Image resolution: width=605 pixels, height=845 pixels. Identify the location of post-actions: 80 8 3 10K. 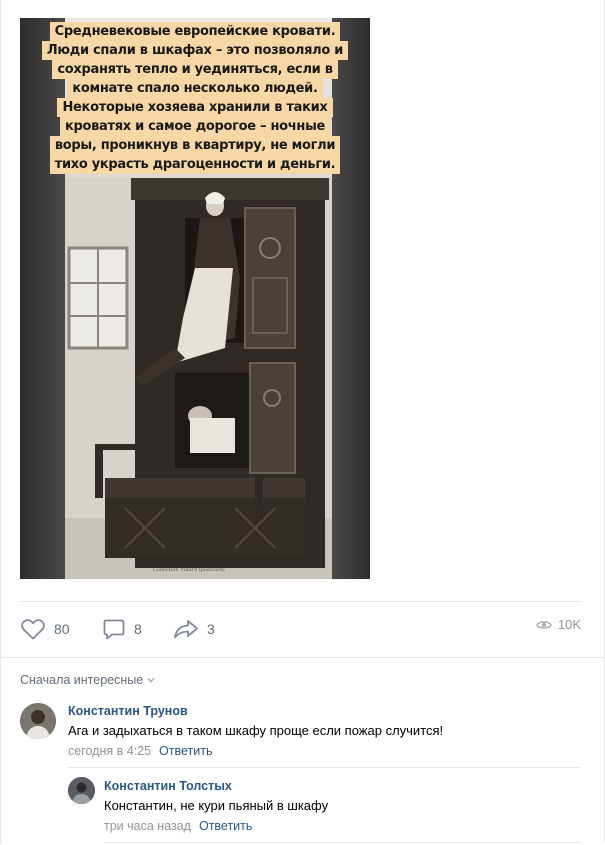
(302, 630).